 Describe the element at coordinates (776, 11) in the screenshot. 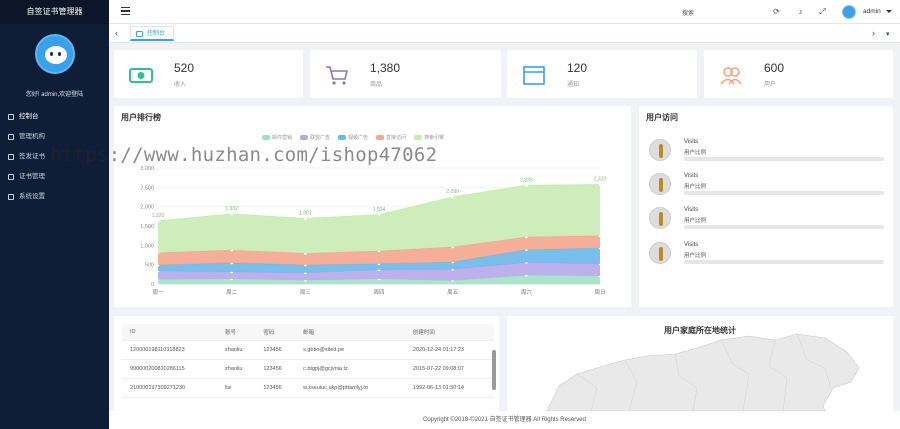

I see `refresh-icon: ⟳` at that location.